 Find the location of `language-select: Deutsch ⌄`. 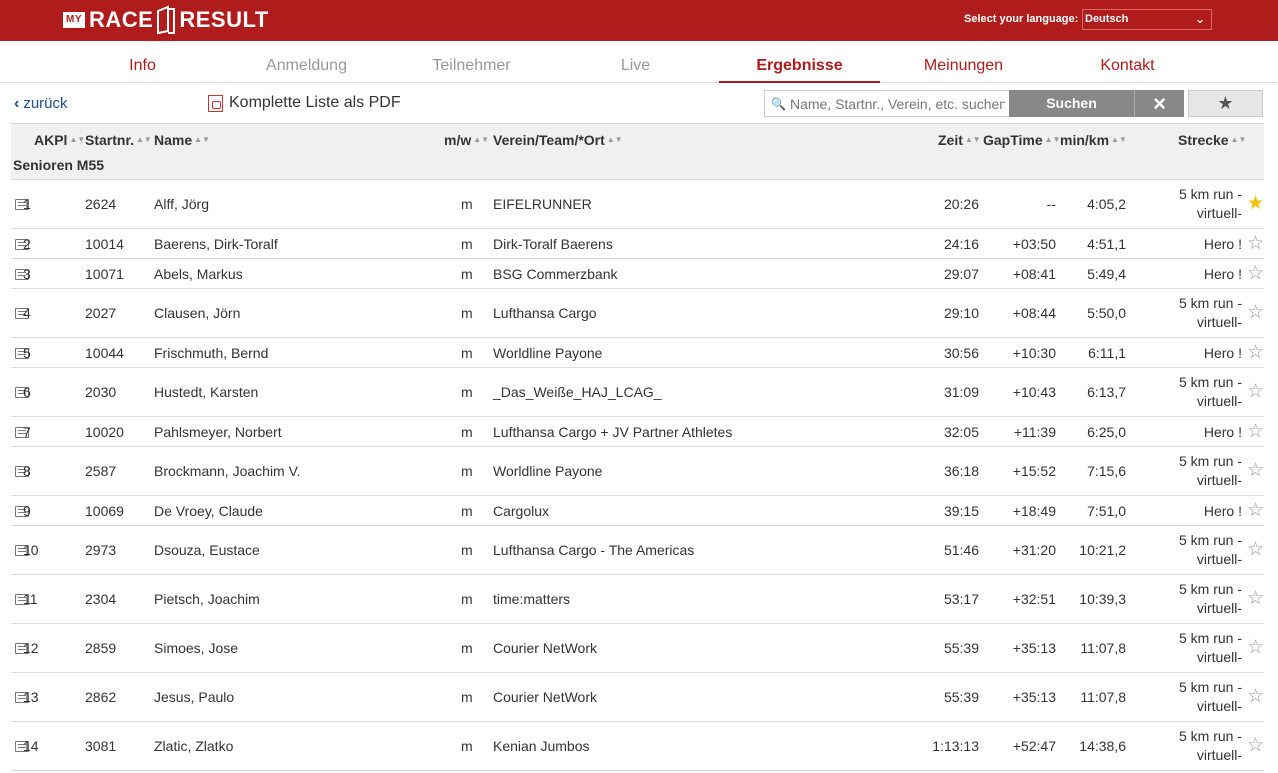

language-select: Deutsch ⌄ is located at coordinates (1147, 19).